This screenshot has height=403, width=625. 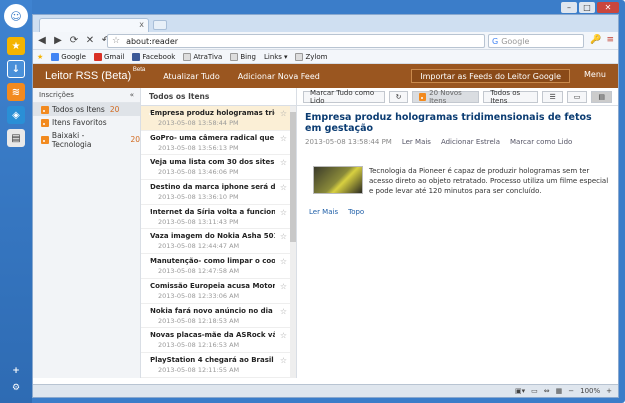 What do you see at coordinates (16, 371) in the screenshot?
I see `add-panel-icon: +` at bounding box center [16, 371].